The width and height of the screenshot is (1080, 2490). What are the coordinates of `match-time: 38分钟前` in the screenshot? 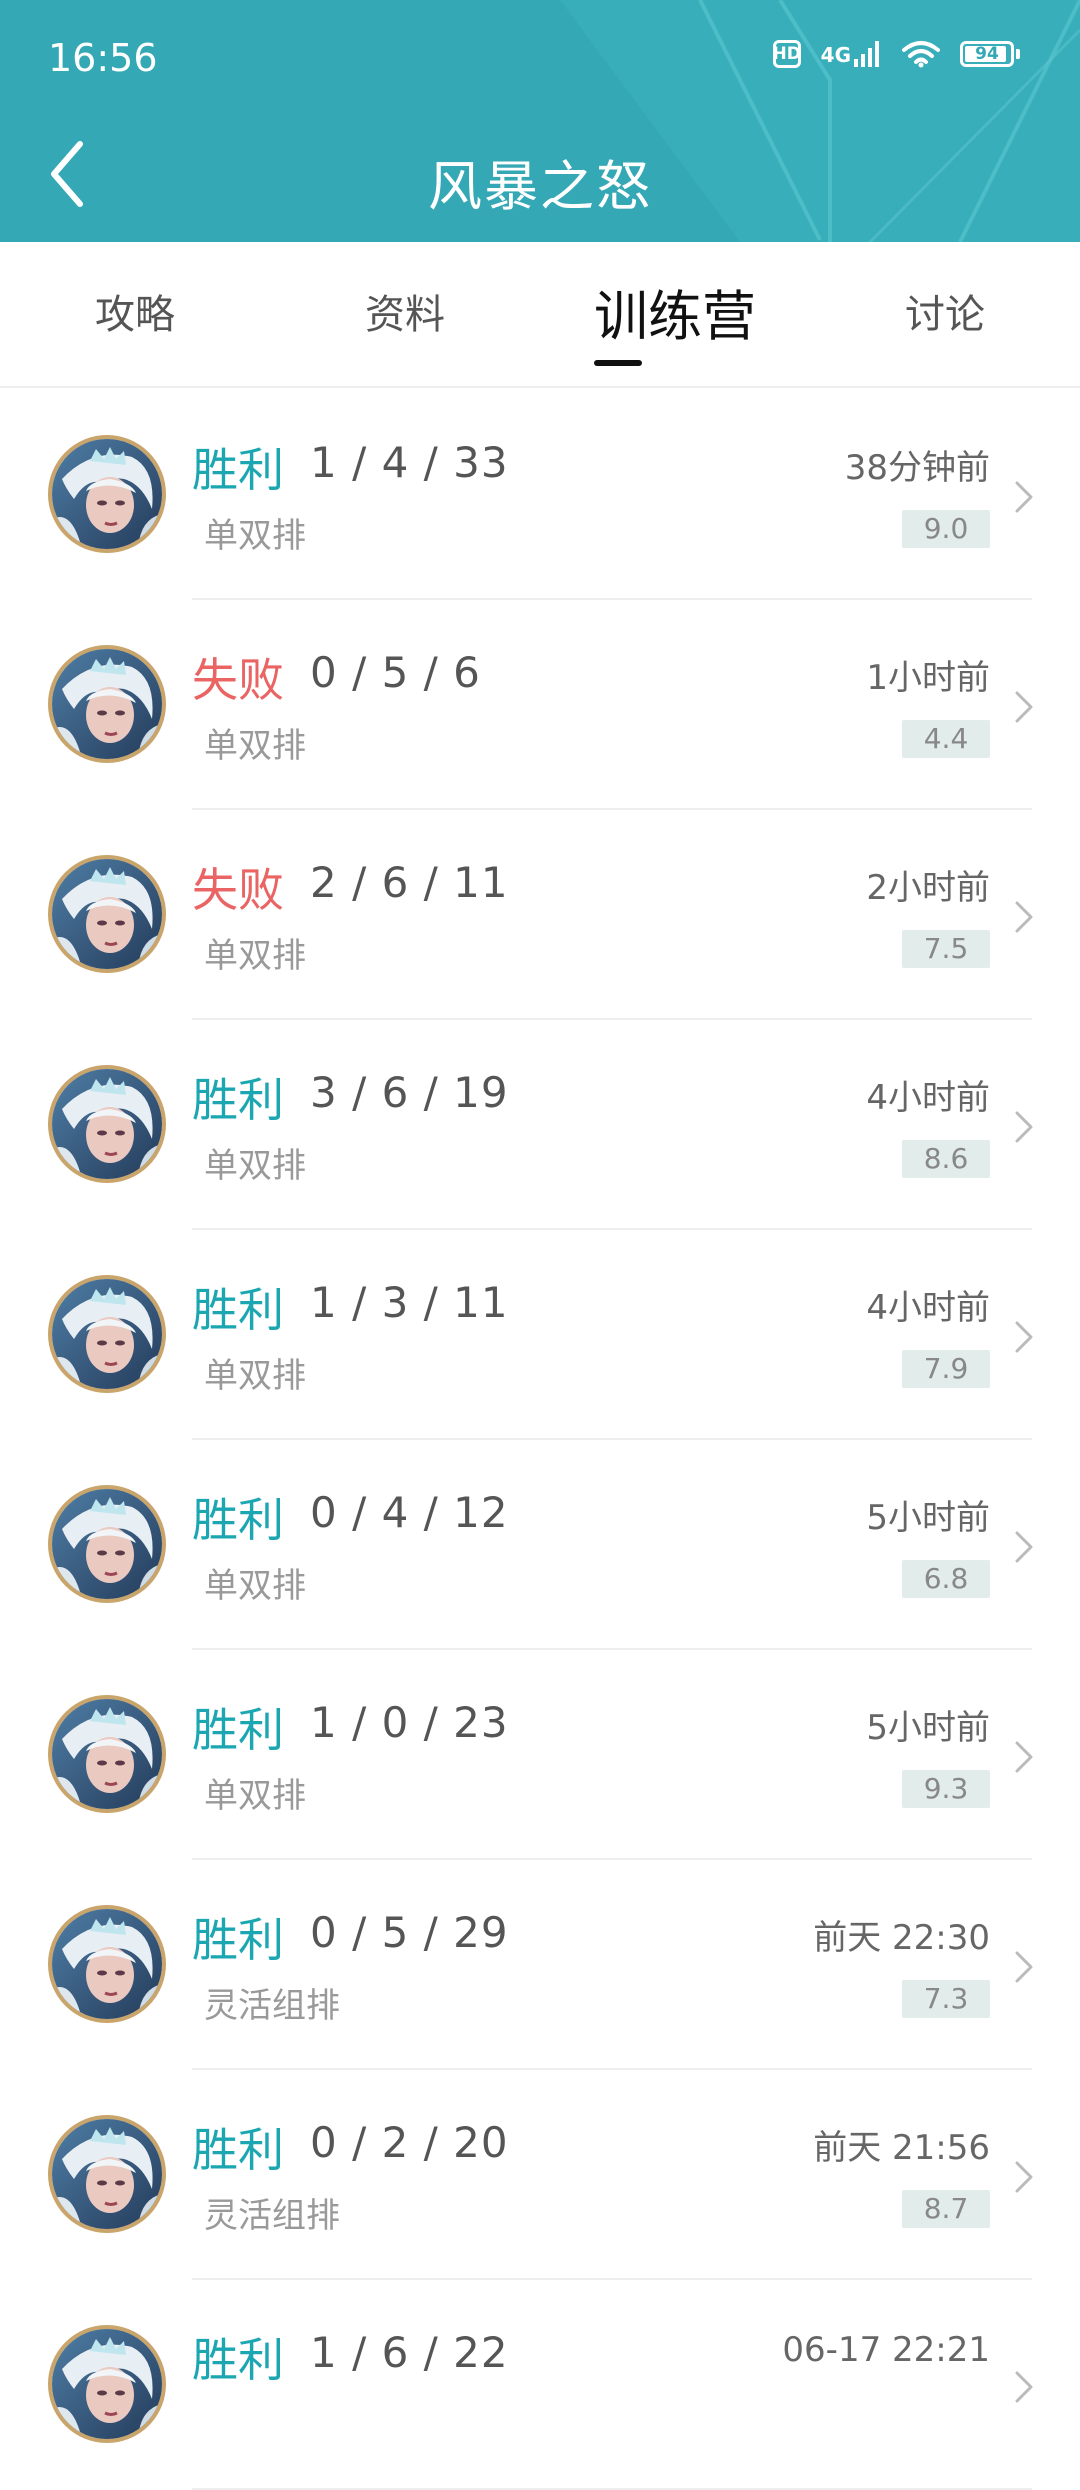 It's located at (917, 468).